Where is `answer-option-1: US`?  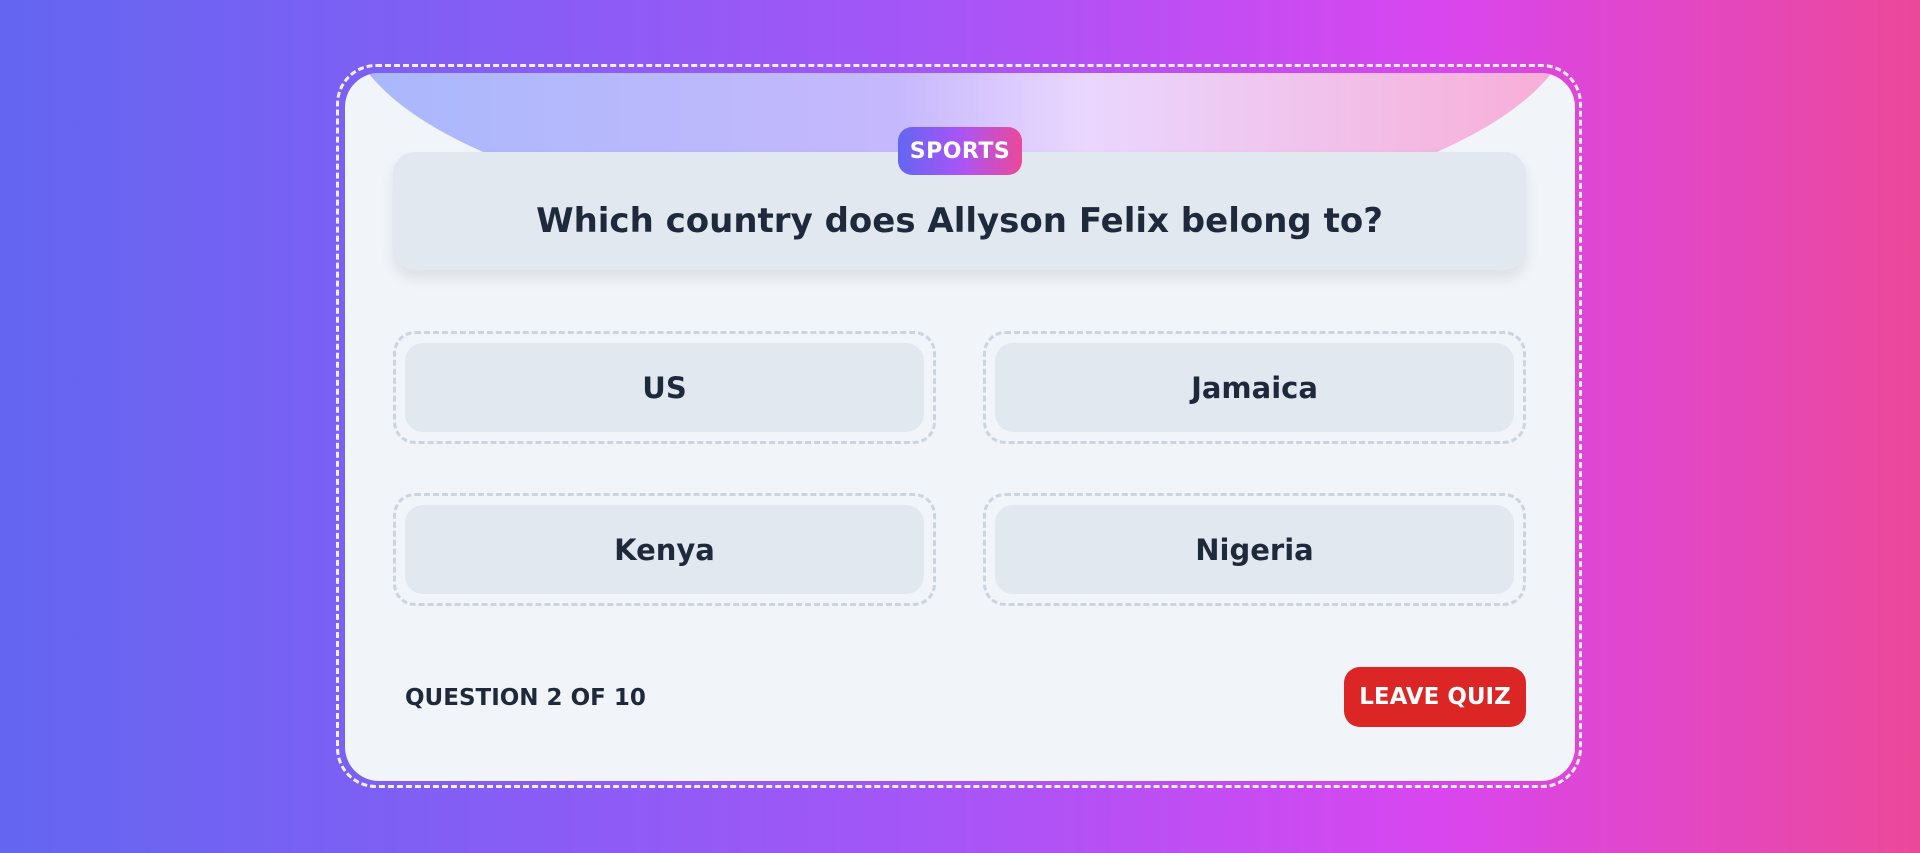 answer-option-1: US is located at coordinates (664, 387).